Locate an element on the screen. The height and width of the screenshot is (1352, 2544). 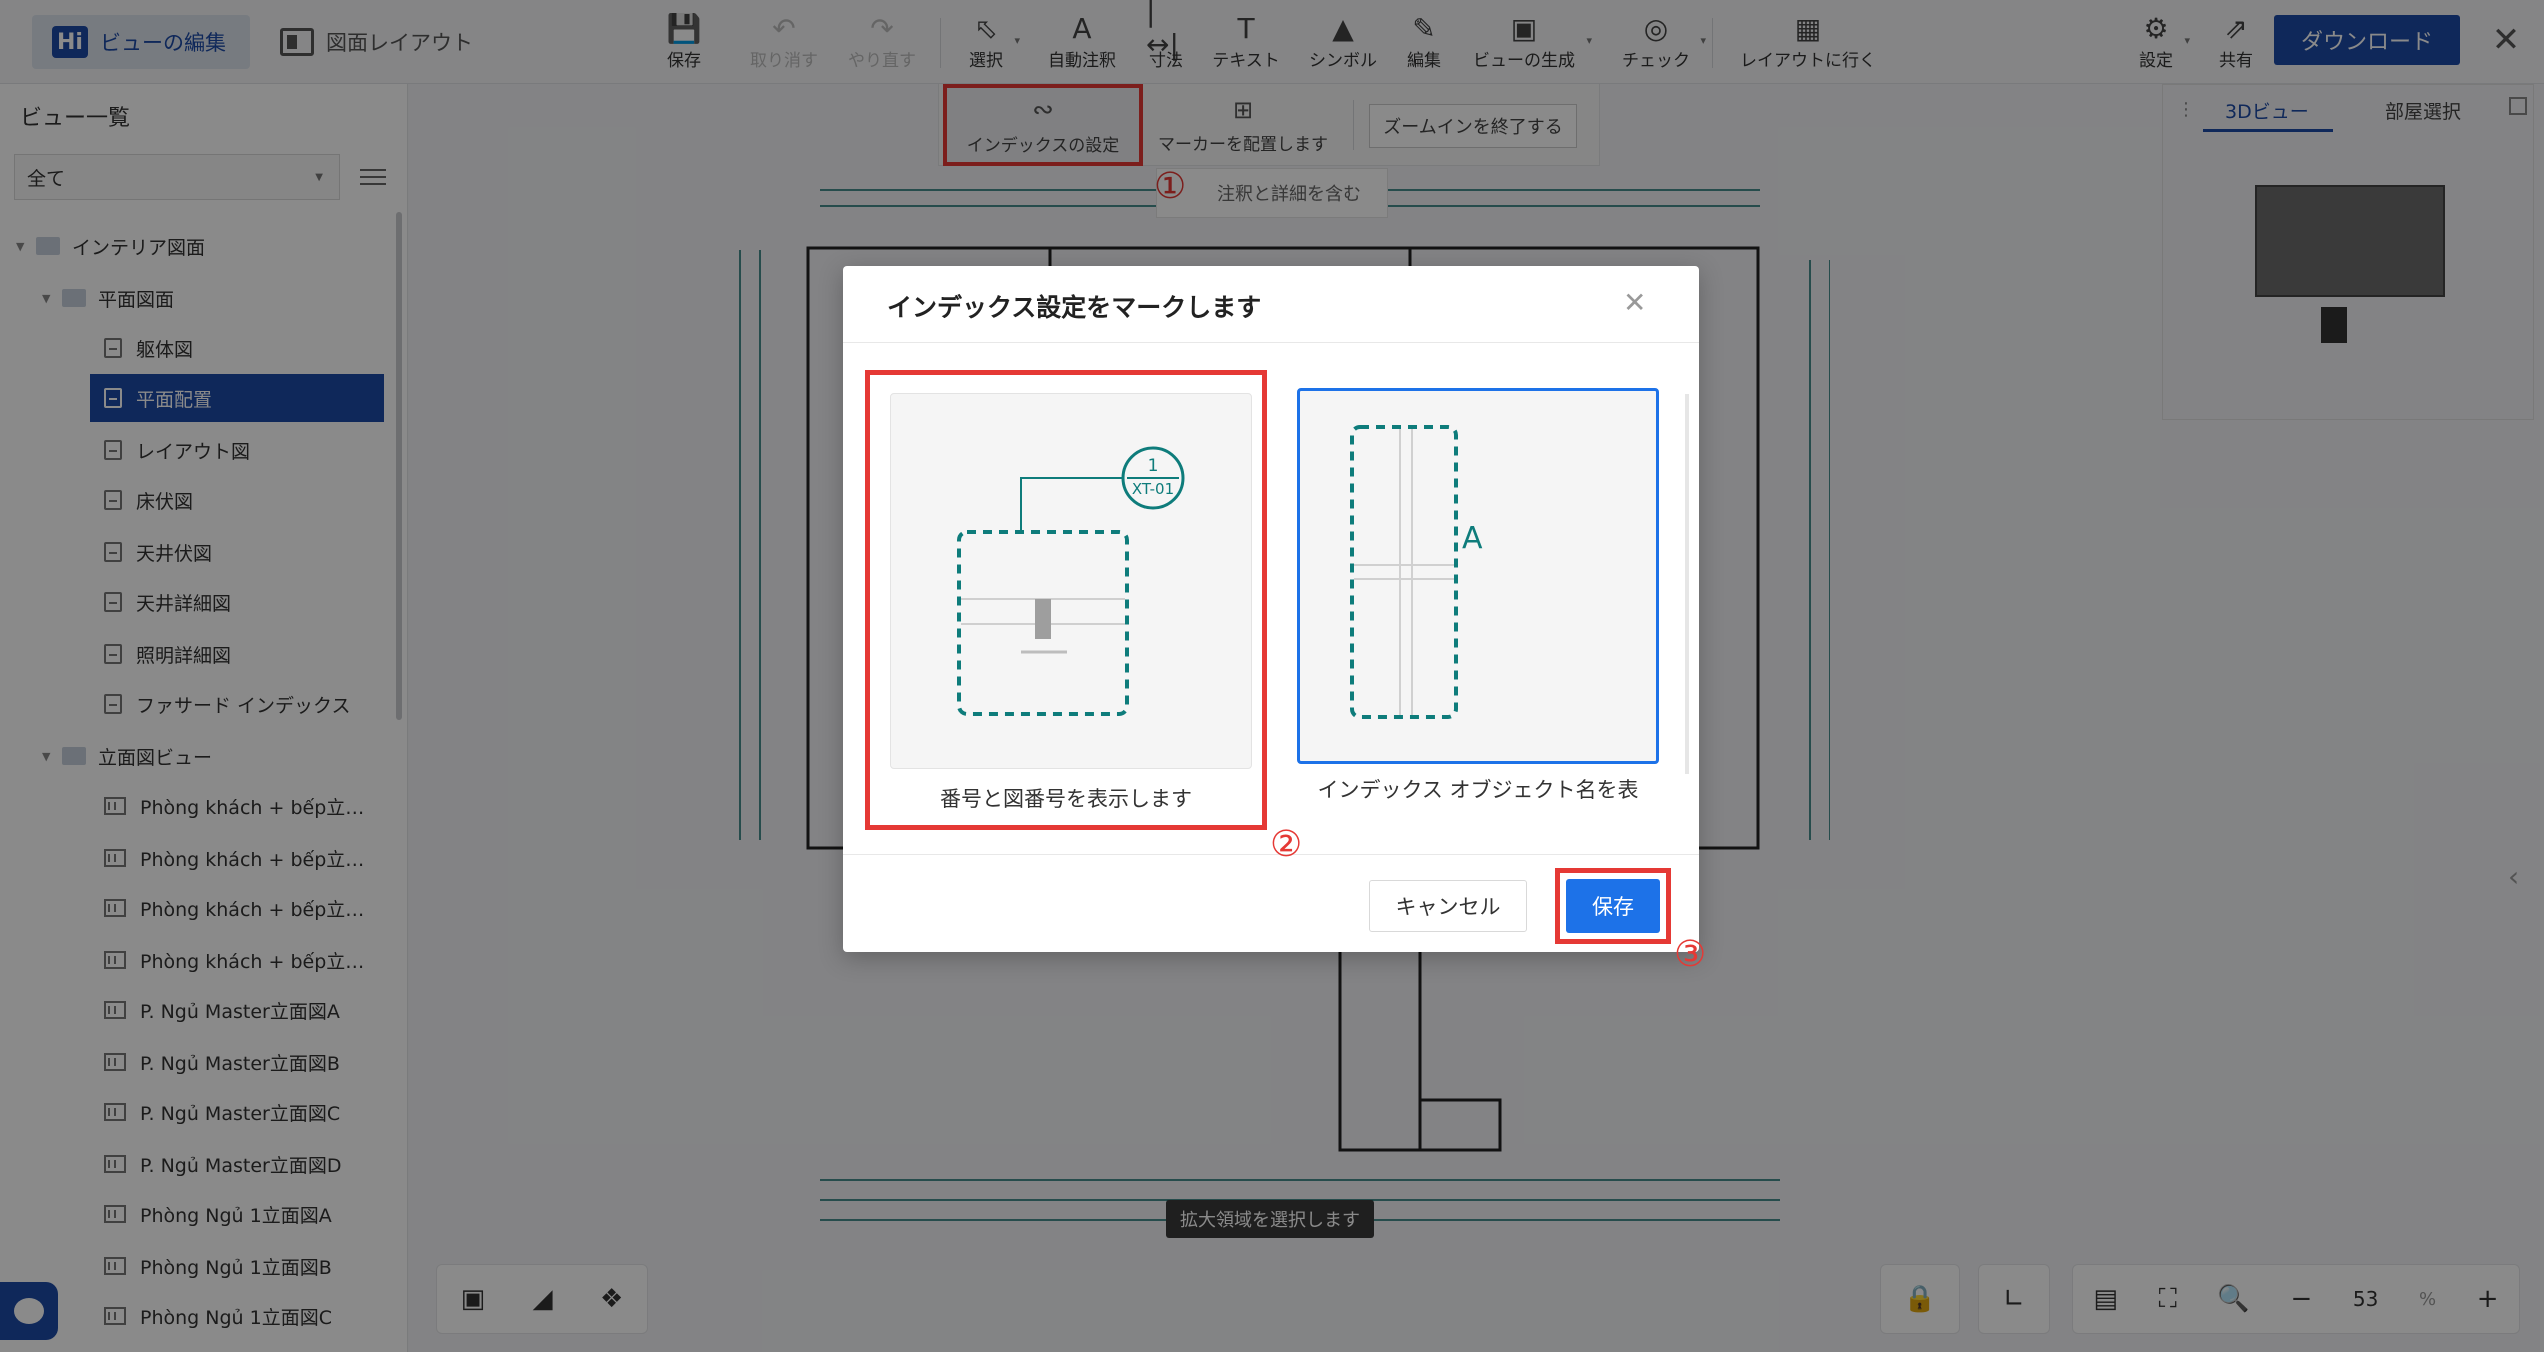
sheet-number: XT-01 is located at coordinates (1153, 489).